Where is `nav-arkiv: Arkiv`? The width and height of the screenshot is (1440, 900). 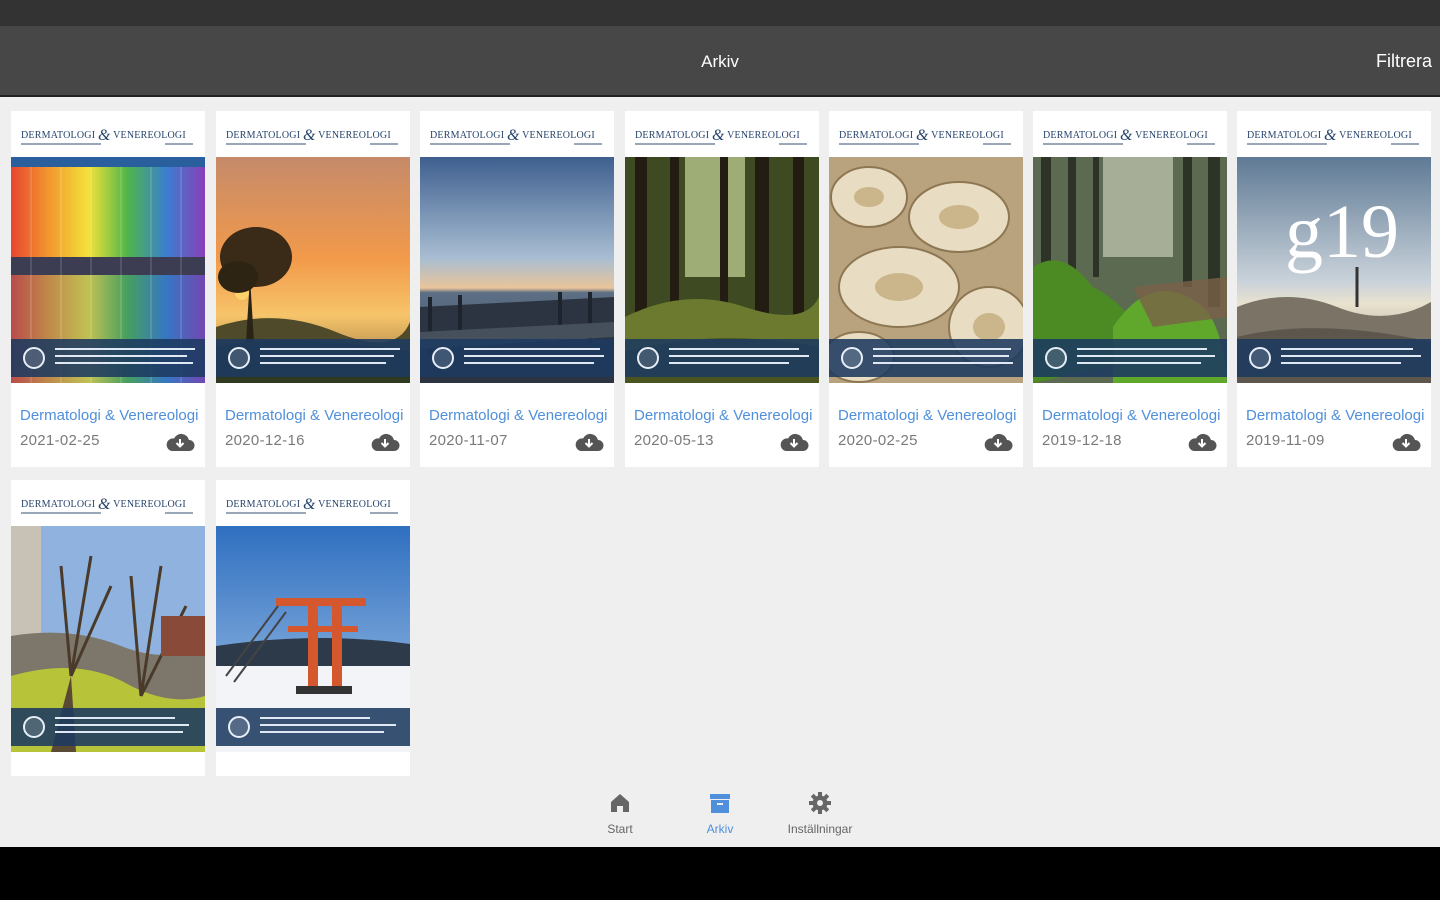 nav-arkiv: Arkiv is located at coordinates (720, 813).